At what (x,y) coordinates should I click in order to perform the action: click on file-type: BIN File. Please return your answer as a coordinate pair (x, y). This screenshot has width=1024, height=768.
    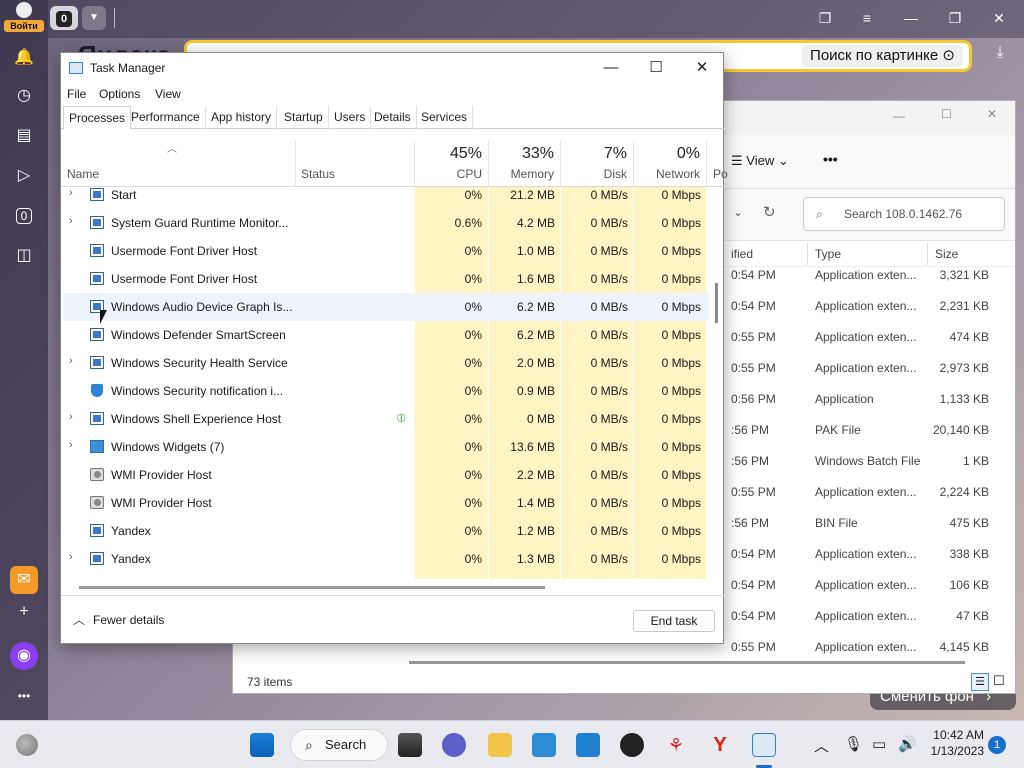
    Looking at the image, I should click on (836, 523).